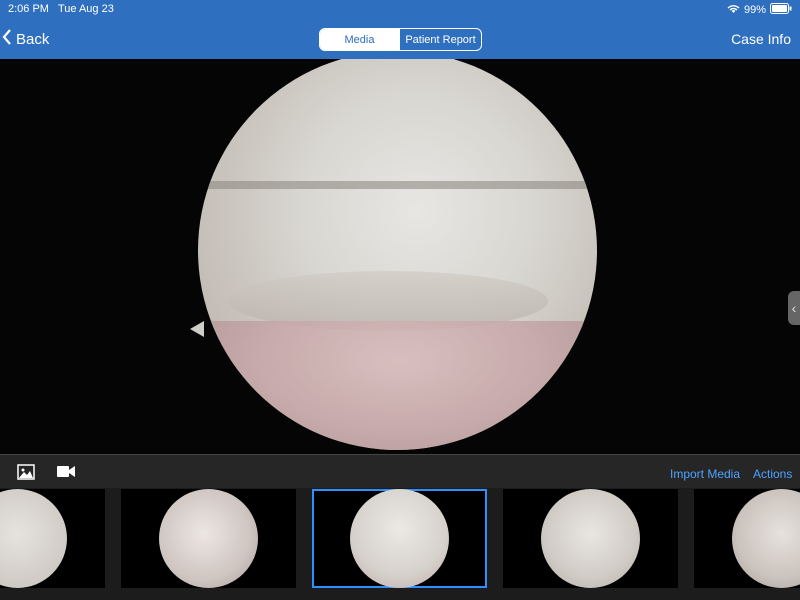  I want to click on status-right: 99%, so click(759, 10).